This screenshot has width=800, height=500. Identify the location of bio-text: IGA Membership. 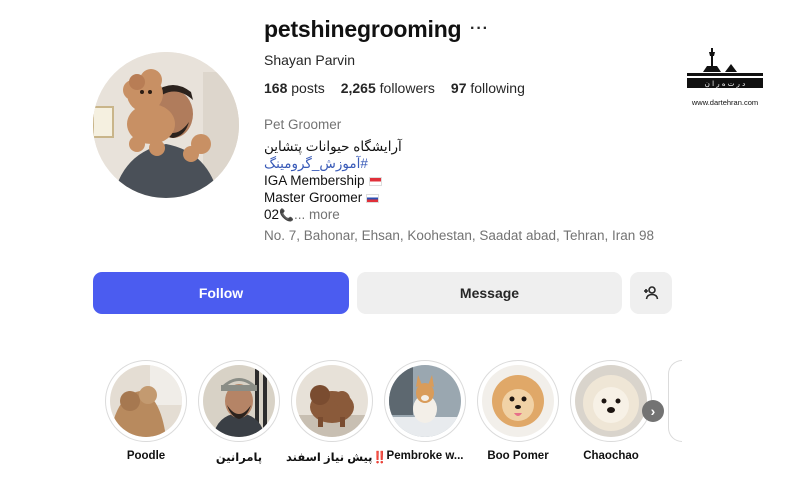
(314, 180).